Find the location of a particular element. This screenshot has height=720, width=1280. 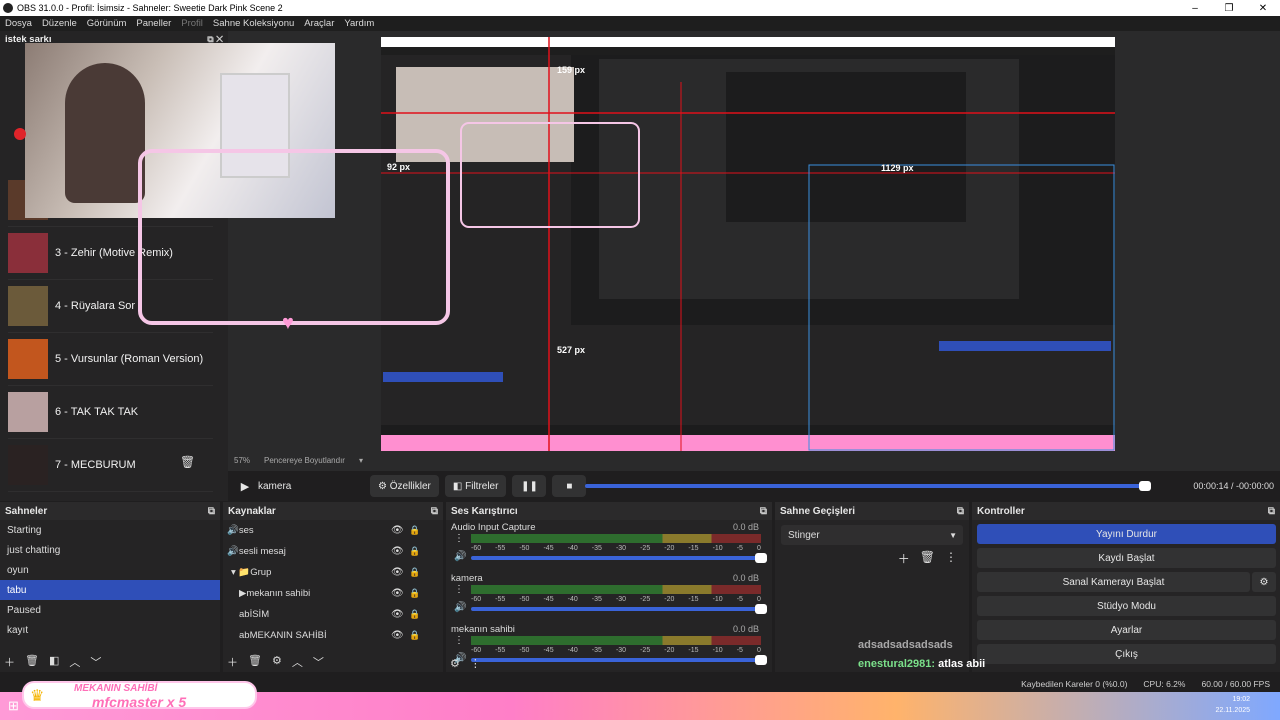

scene-item: oyun is located at coordinates (110, 570).